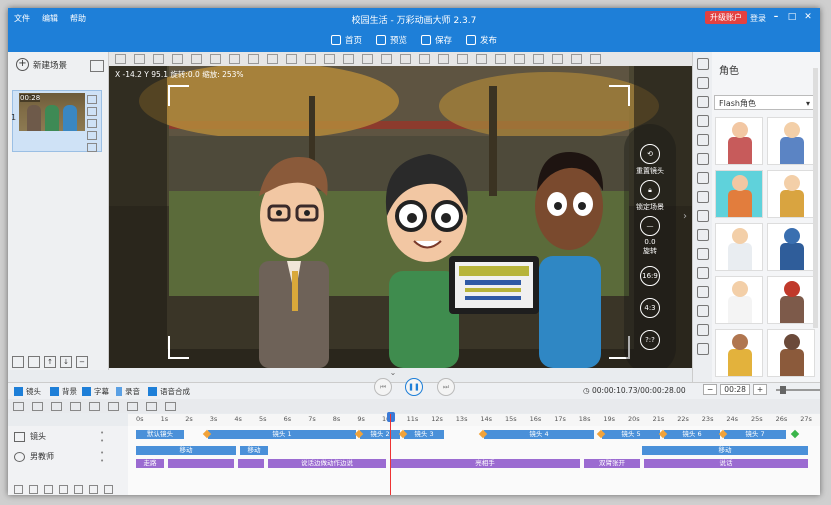 The image size is (831, 505). Describe the element at coordinates (391, 40) in the screenshot. I see `preview-button: 预览` at that location.